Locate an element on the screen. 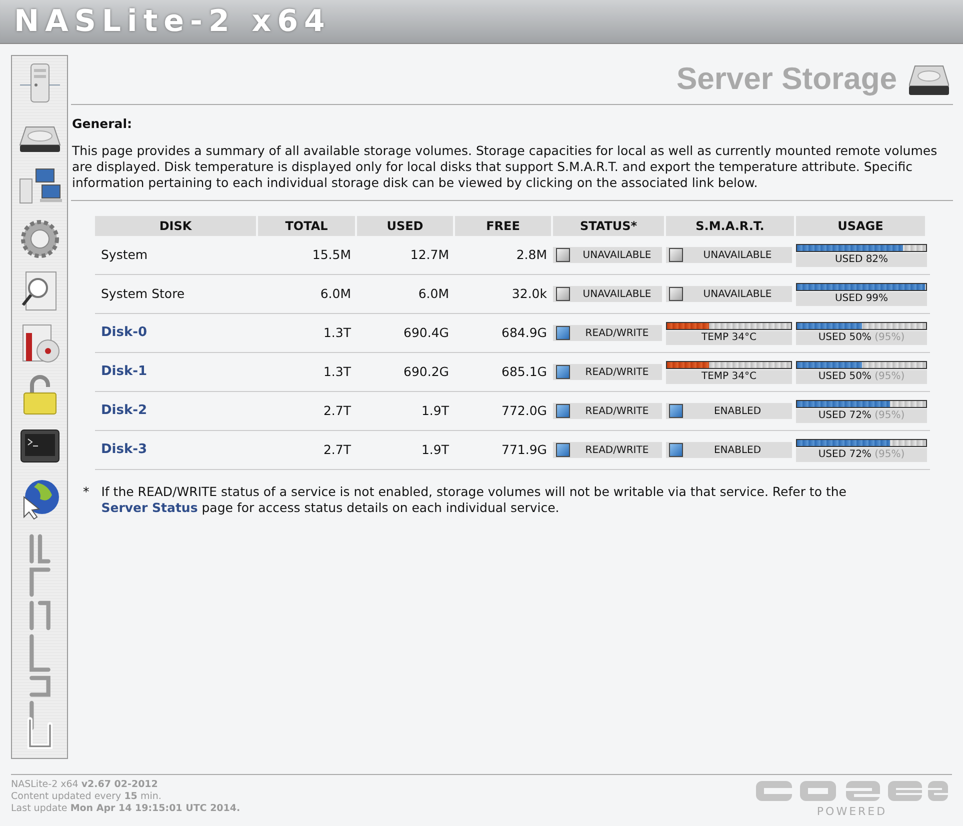 This screenshot has height=826, width=963. disk-name: System Store is located at coordinates (143, 293).